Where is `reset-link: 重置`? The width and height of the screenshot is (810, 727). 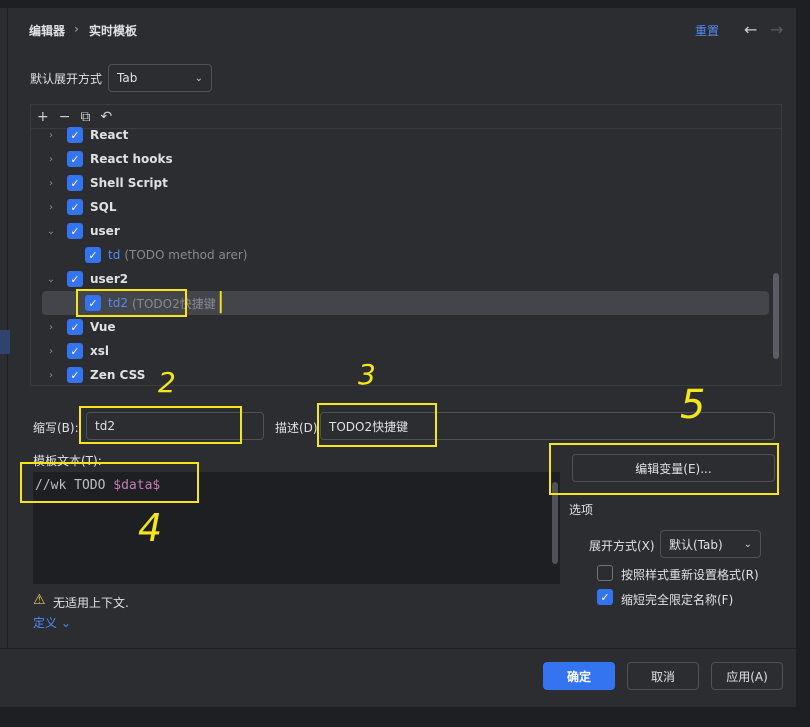
reset-link: 重置 is located at coordinates (707, 30).